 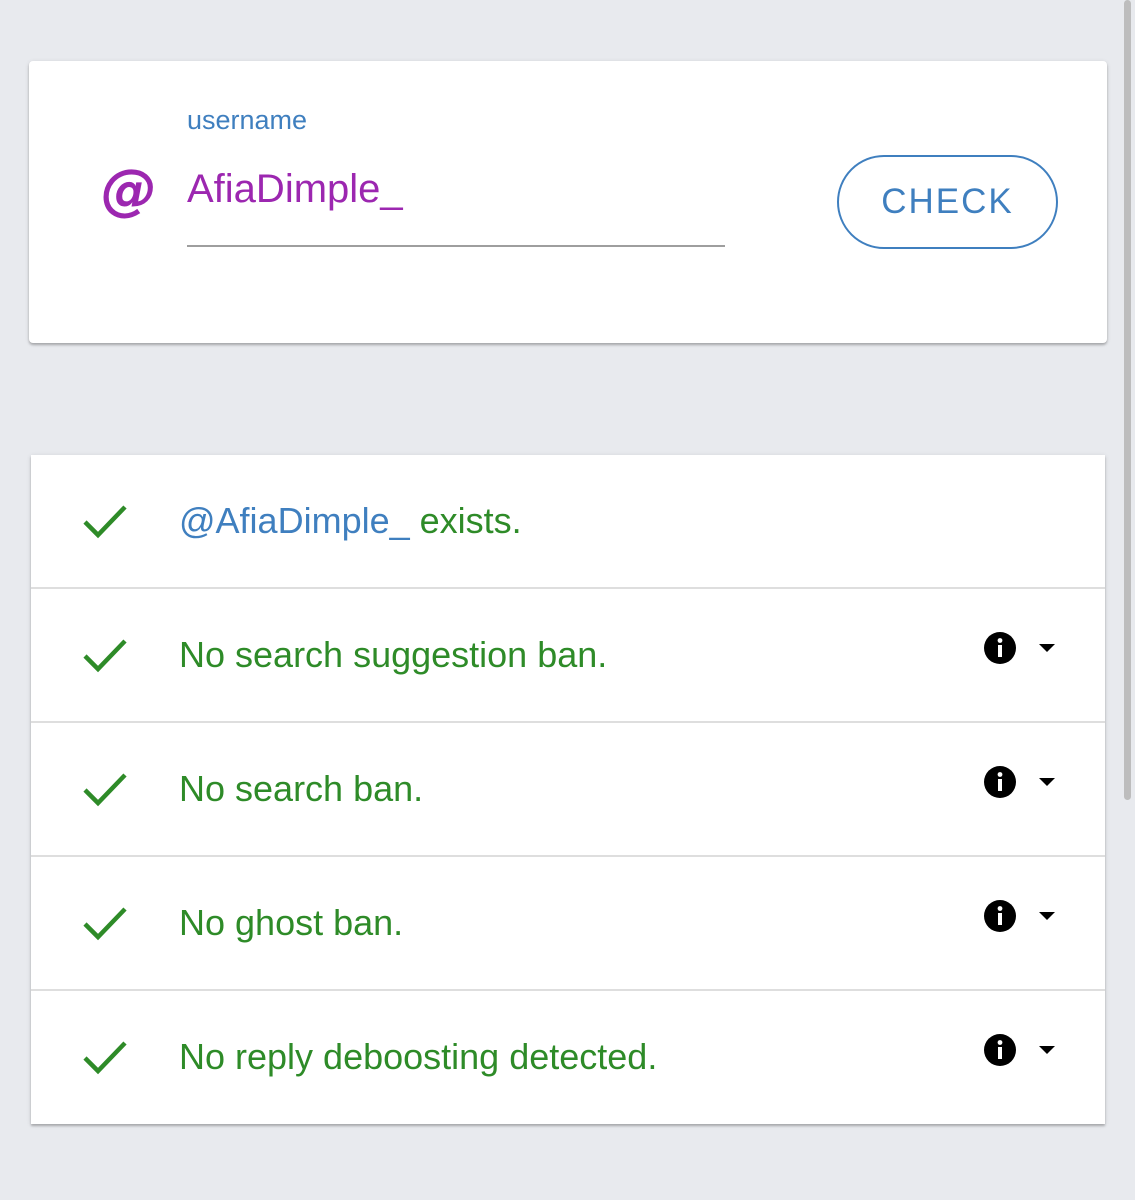 I want to click on result-row-reply-deboosting: No reply deboosting detected., so click(x=568, y=1057).